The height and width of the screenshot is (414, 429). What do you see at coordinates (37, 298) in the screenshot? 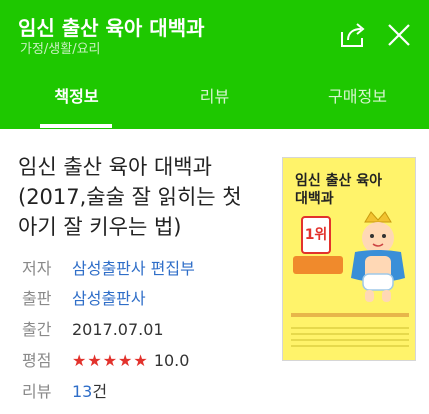
I see `publisher-label: 출판` at bounding box center [37, 298].